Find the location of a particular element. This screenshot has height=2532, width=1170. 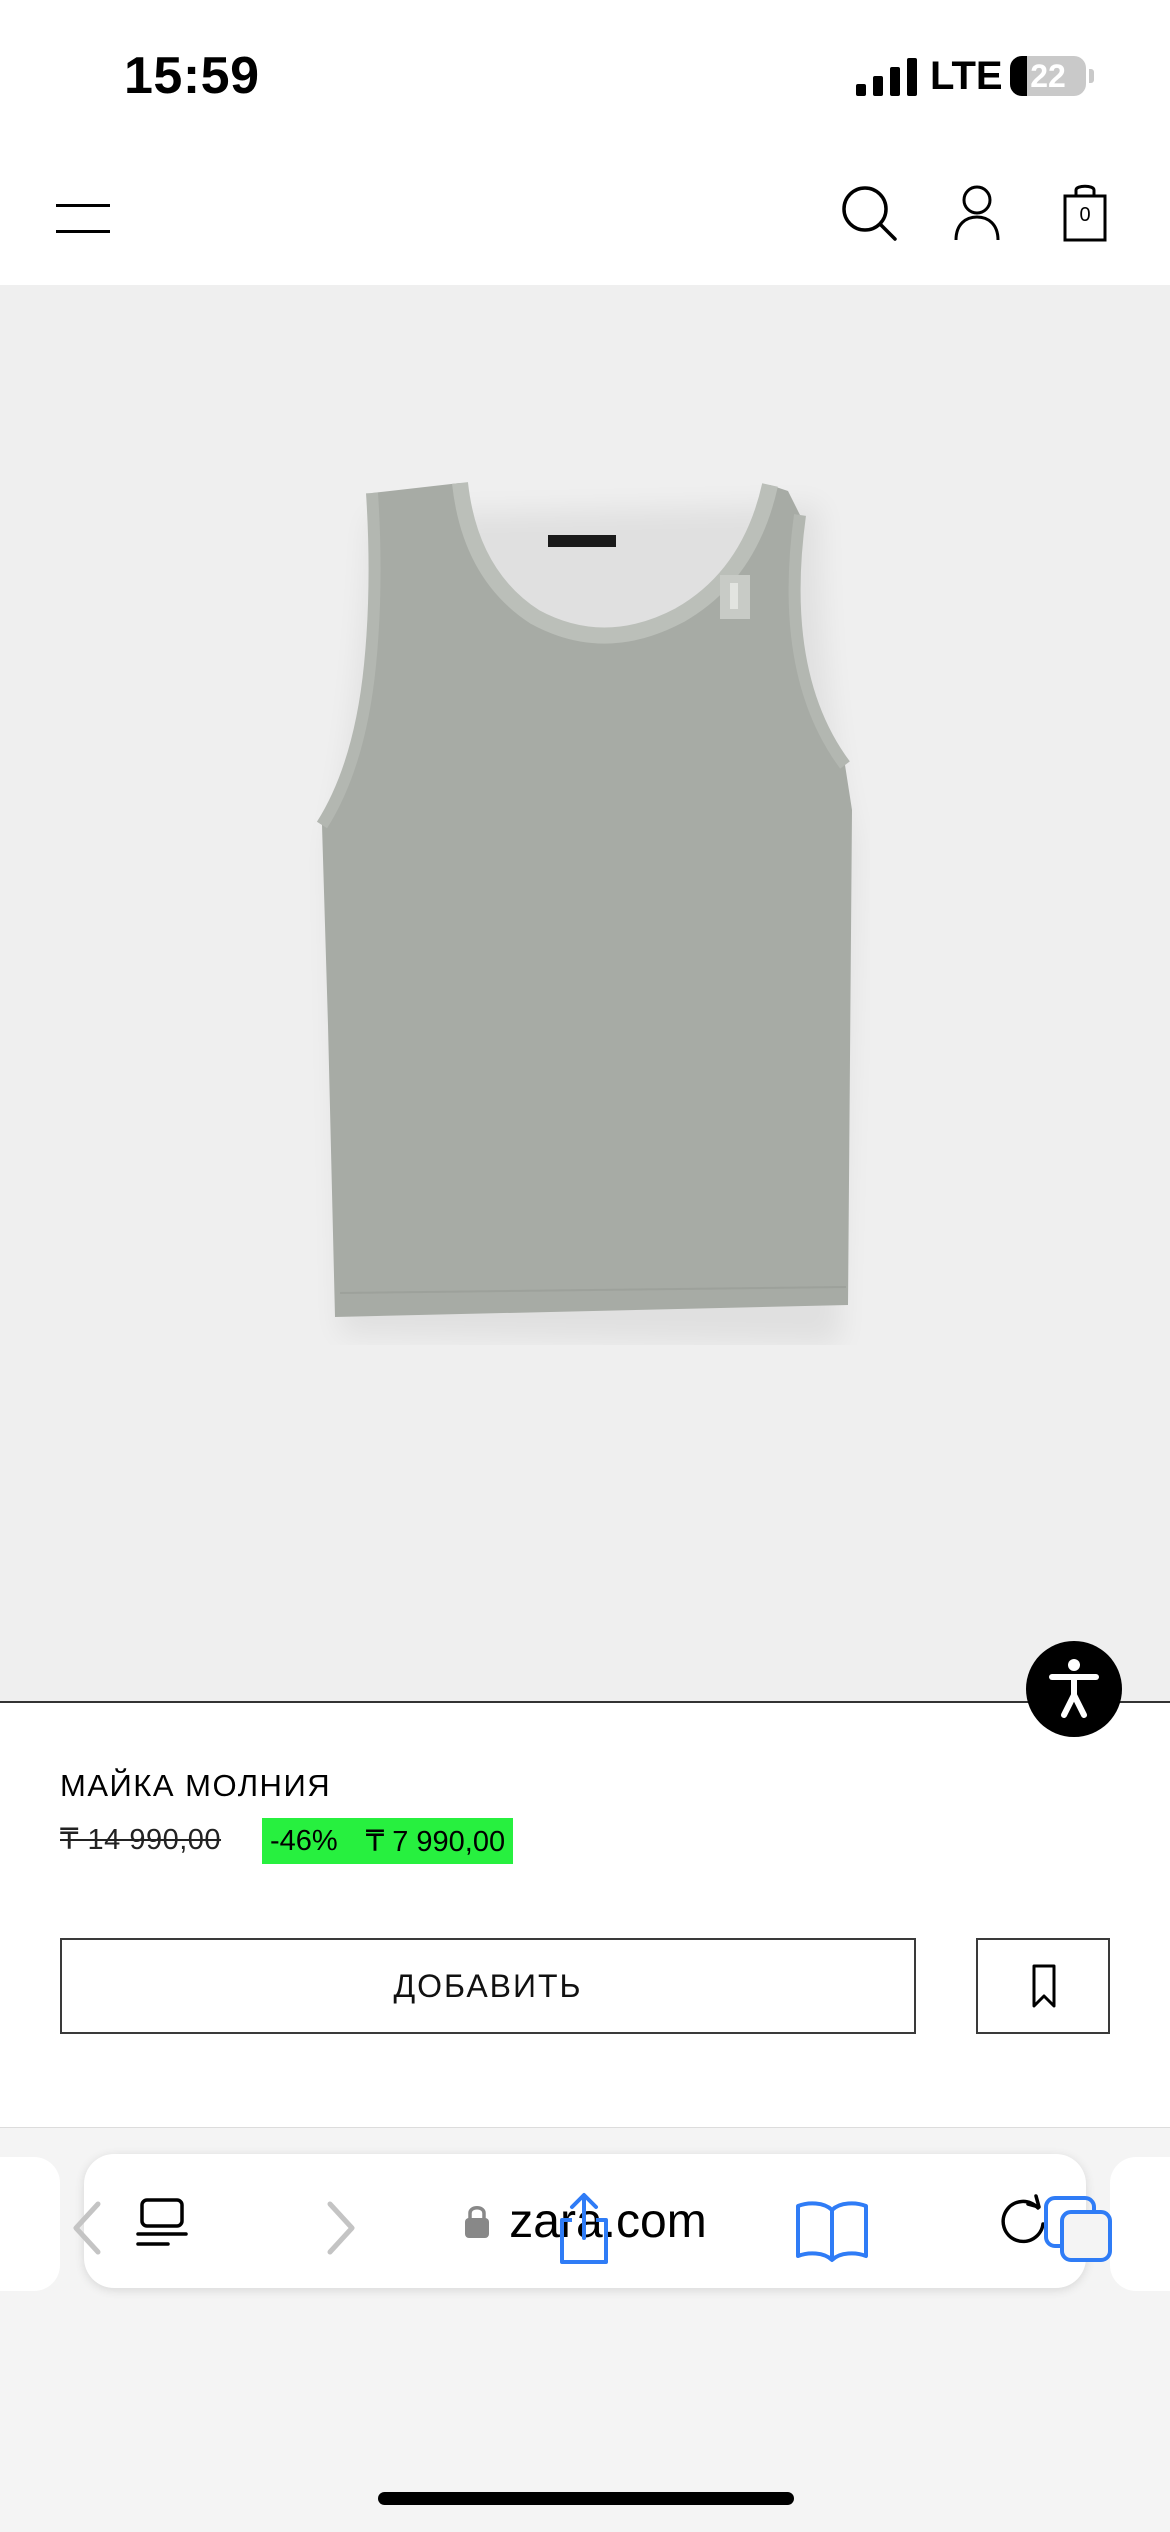

book-icon is located at coordinates (832, 2228).